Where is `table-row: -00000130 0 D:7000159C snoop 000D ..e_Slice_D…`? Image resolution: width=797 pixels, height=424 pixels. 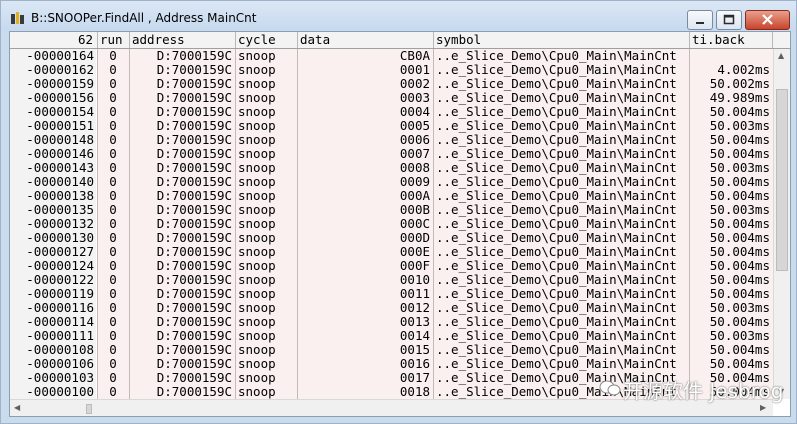
table-row: -00000130 0 D:7000159C snoop 000D ..e_Slice_D… is located at coordinates (391, 238).